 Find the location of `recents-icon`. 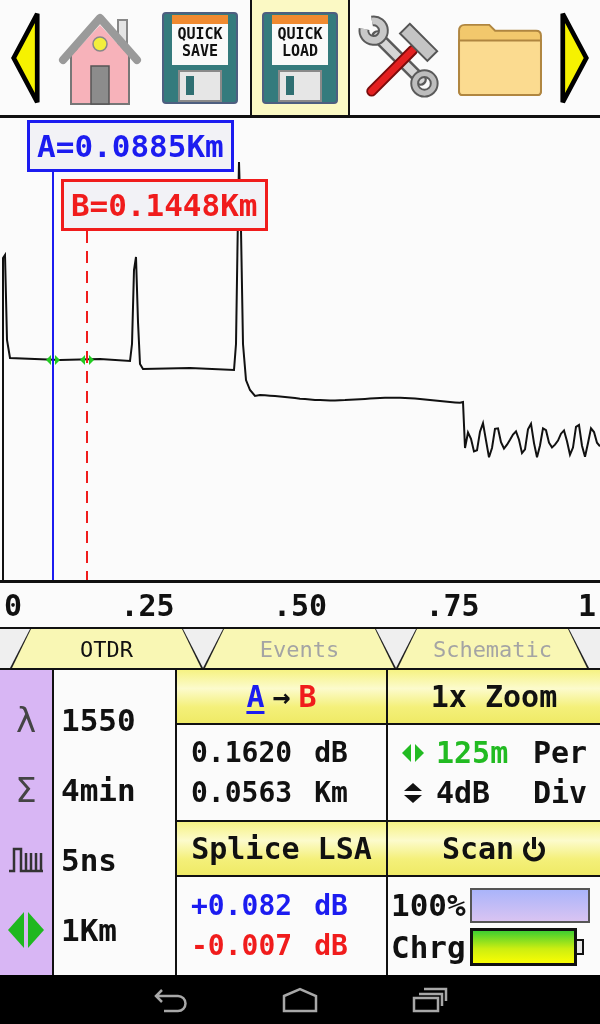

recents-icon is located at coordinates (430, 999).